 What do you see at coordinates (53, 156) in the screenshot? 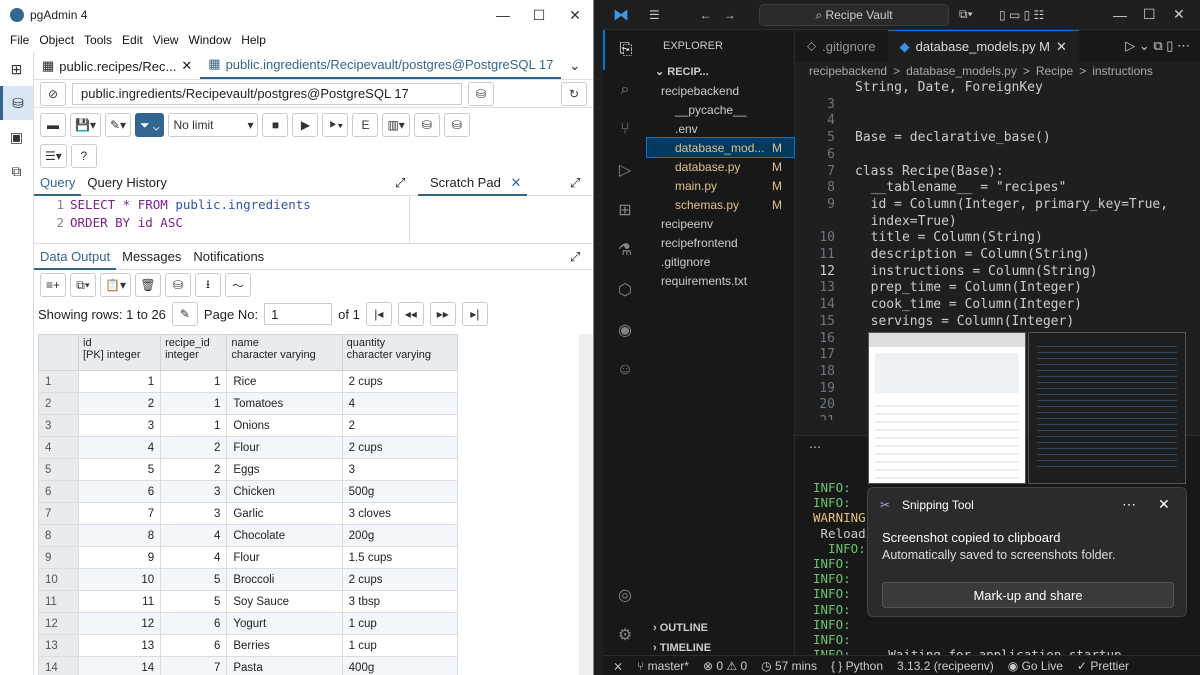
I see `format-sql-icon: ☰▾` at bounding box center [53, 156].